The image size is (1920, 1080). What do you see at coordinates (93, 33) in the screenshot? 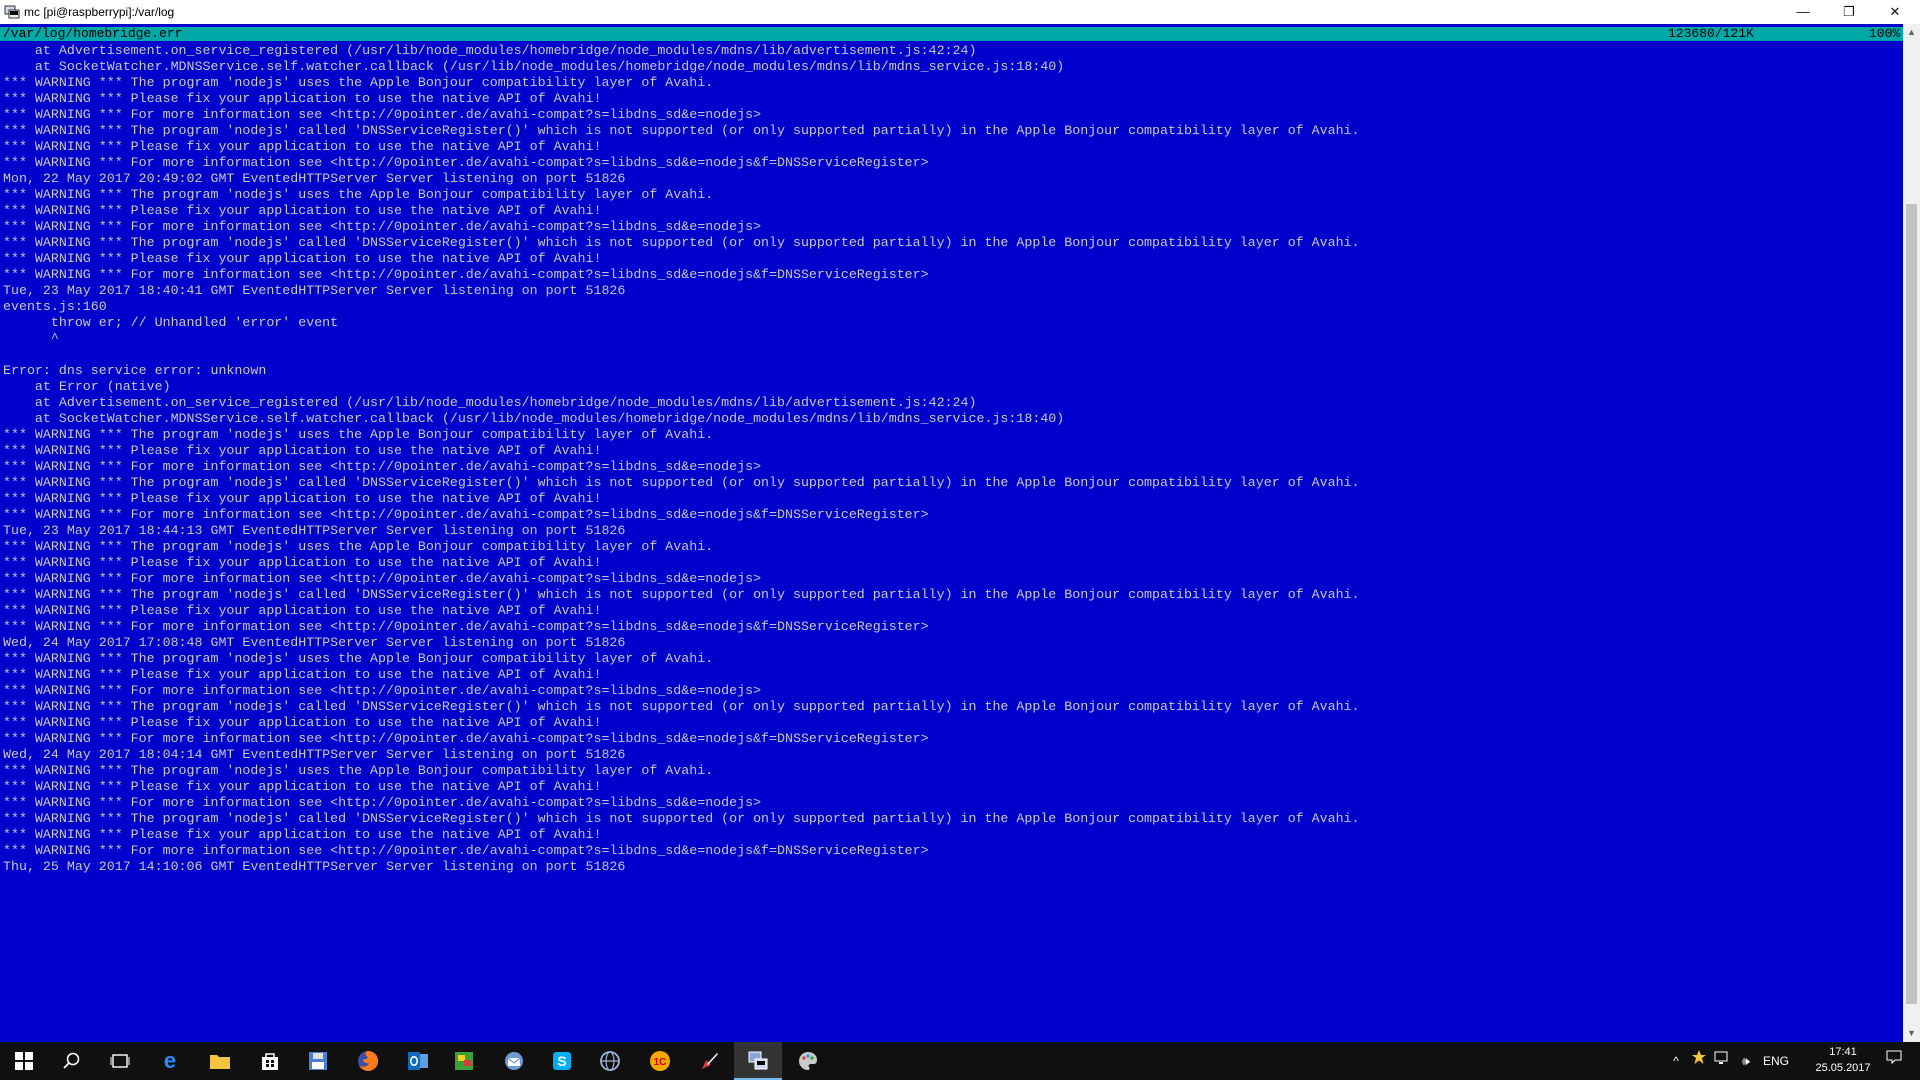
I see `file-path: /var/log/homebridge.err` at bounding box center [93, 33].